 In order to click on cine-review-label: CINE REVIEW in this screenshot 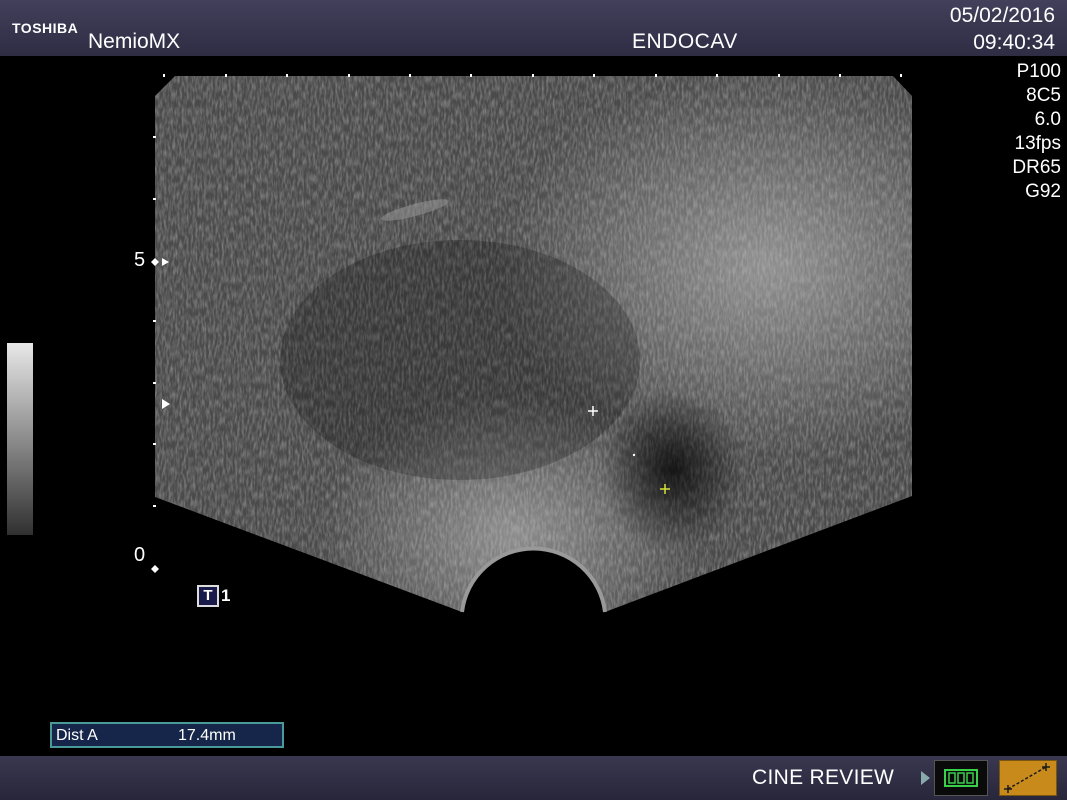, I will do `click(823, 777)`.